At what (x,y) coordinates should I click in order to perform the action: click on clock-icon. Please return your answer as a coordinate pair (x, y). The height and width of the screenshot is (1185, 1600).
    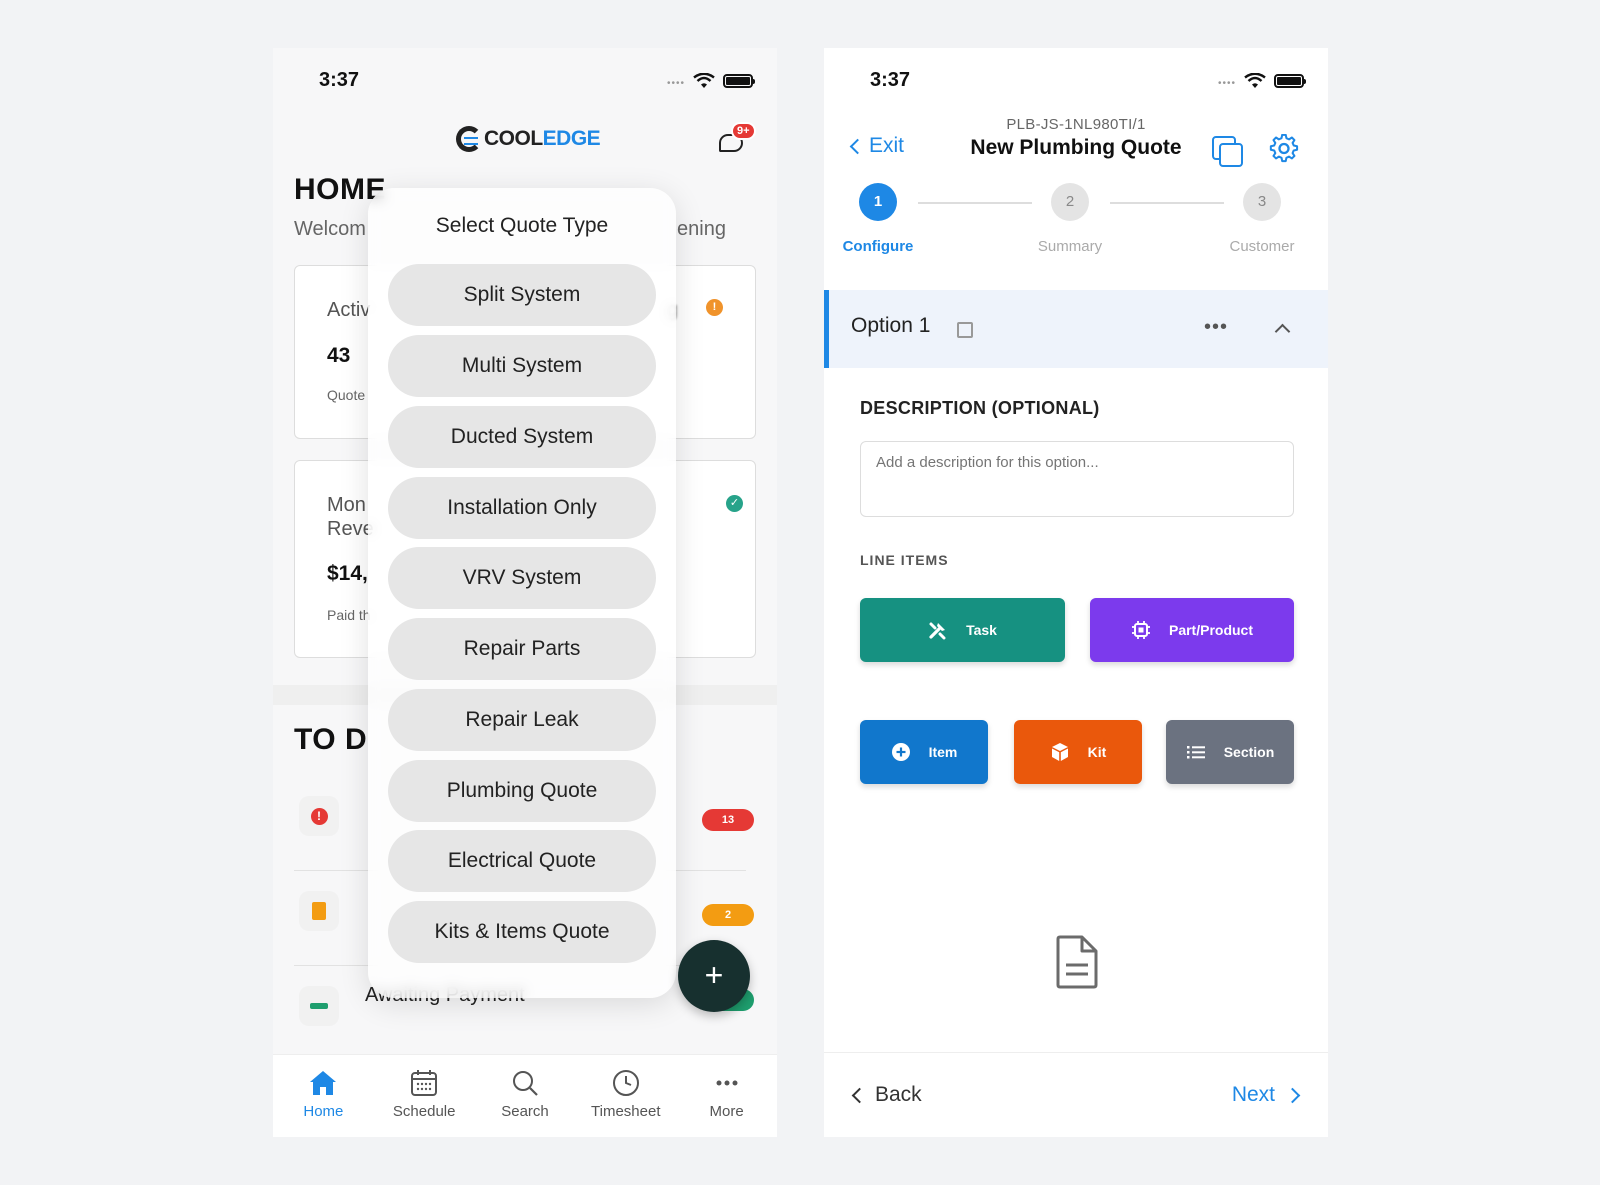
    Looking at the image, I should click on (625, 1083).